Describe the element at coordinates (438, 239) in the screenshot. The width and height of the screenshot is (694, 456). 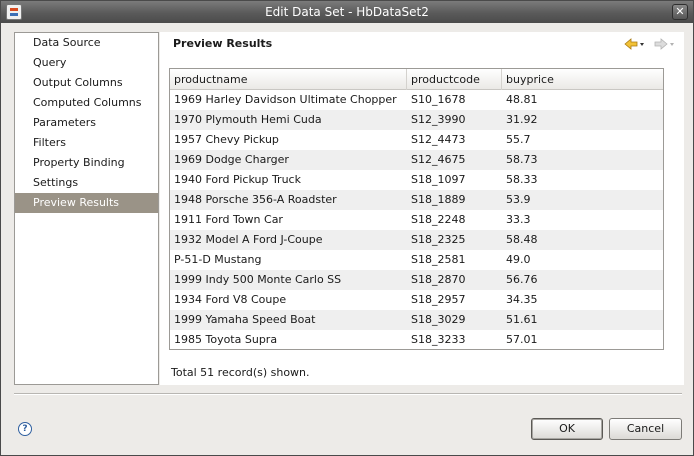
I see `table-cell-productcode: S18_2325` at that location.